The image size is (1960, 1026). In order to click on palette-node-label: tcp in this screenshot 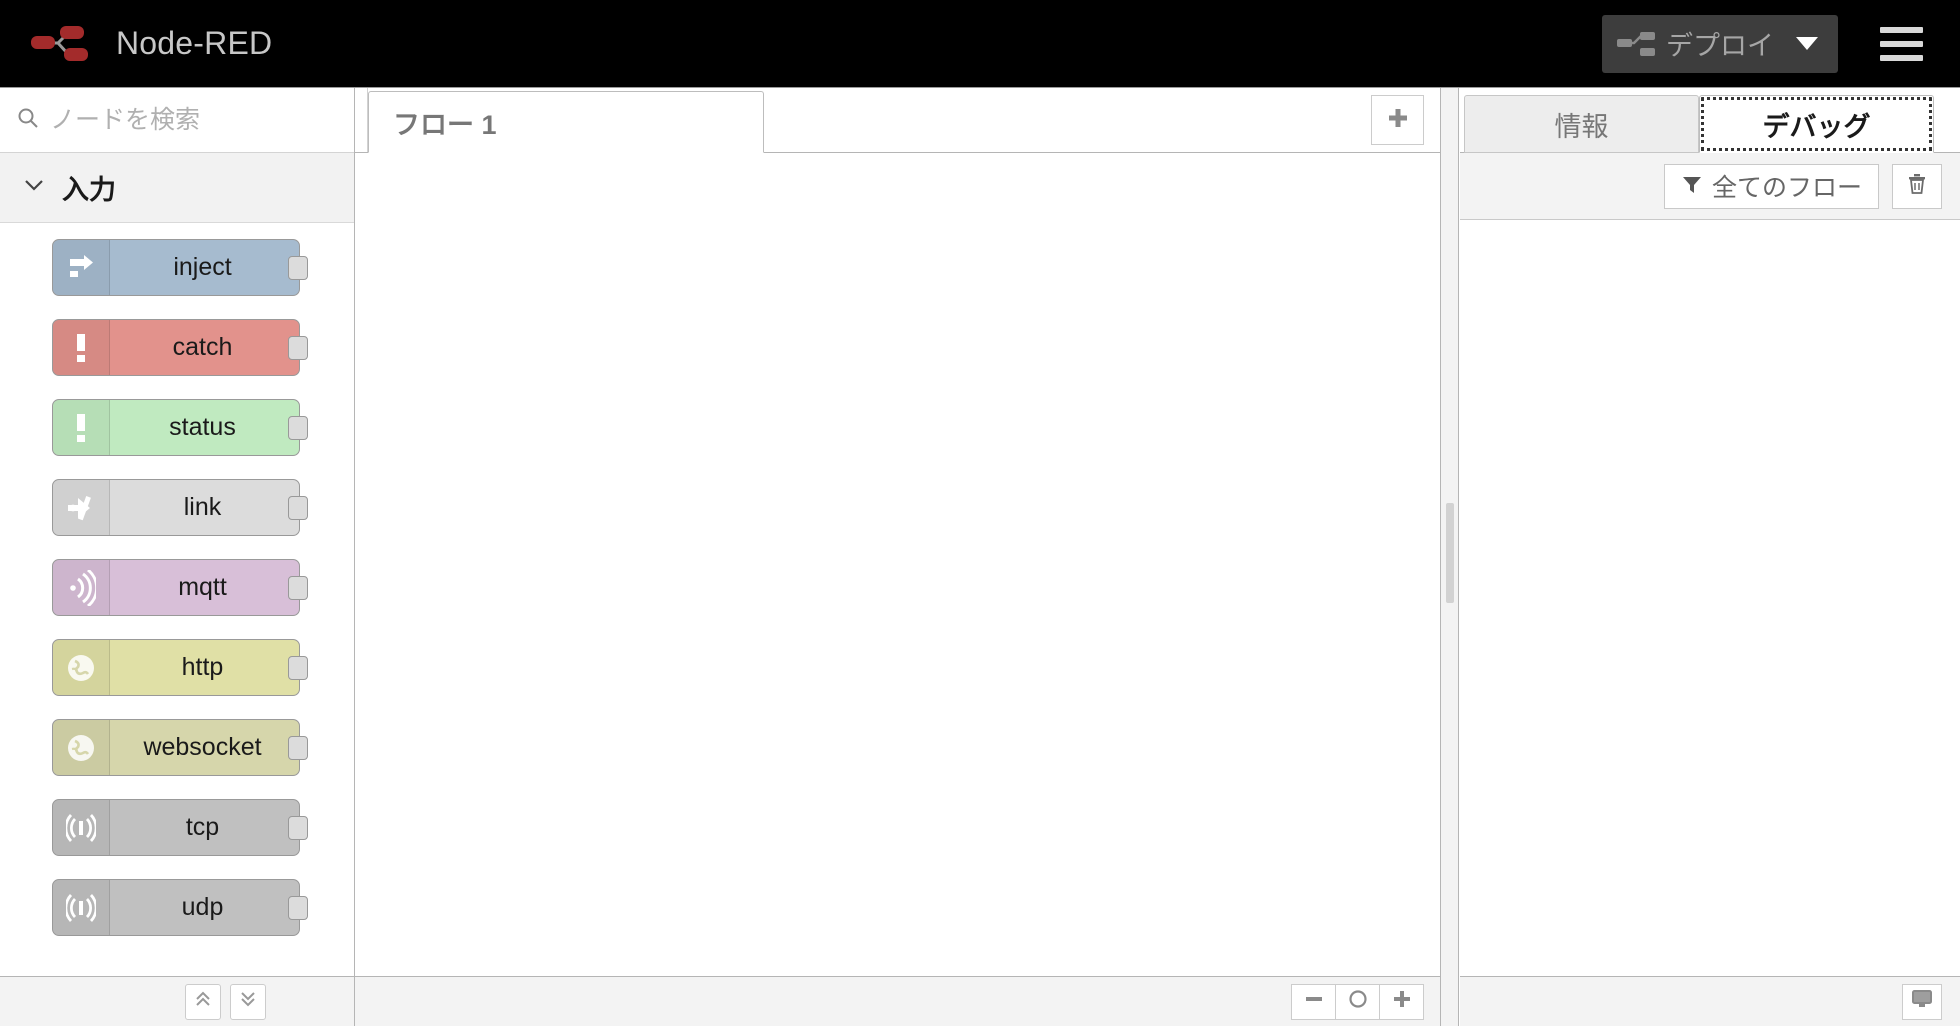, I will do `click(202, 827)`.